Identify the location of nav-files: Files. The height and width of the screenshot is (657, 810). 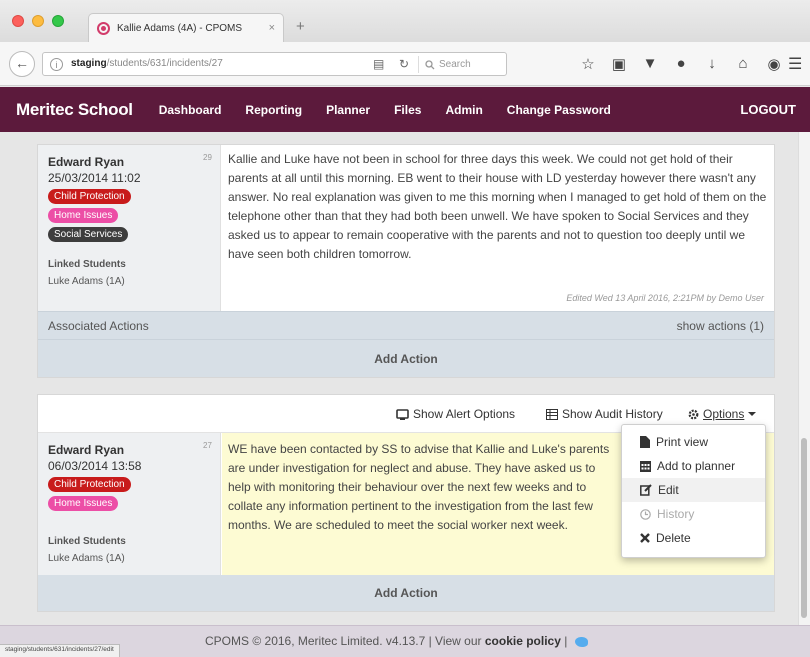
(407, 110).